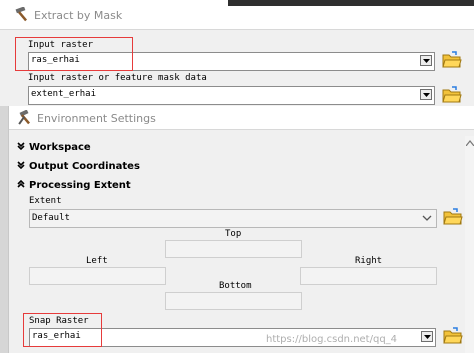 This screenshot has height=353, width=474. What do you see at coordinates (64, 94) in the screenshot?
I see `mask-data-value: extent_erhai` at bounding box center [64, 94].